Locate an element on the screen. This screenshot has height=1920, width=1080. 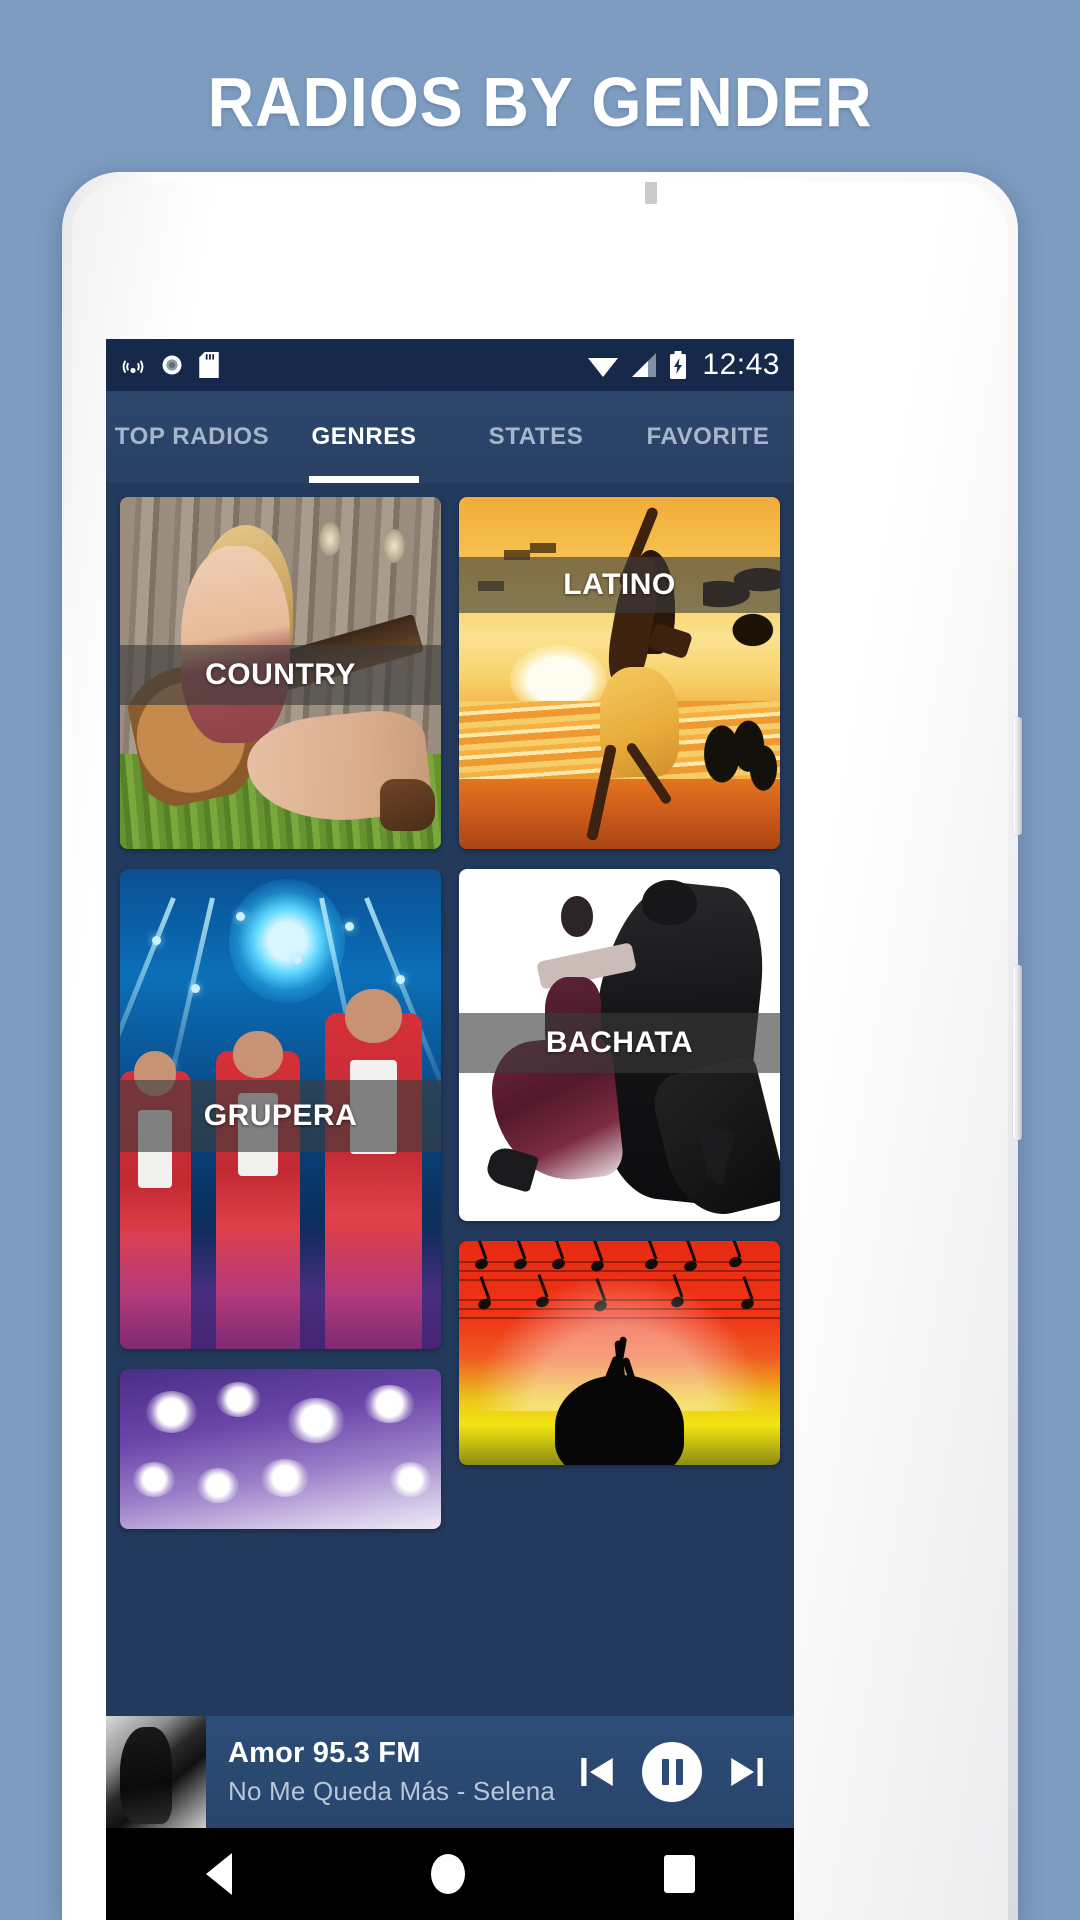
cast-icon is located at coordinates (133, 367).